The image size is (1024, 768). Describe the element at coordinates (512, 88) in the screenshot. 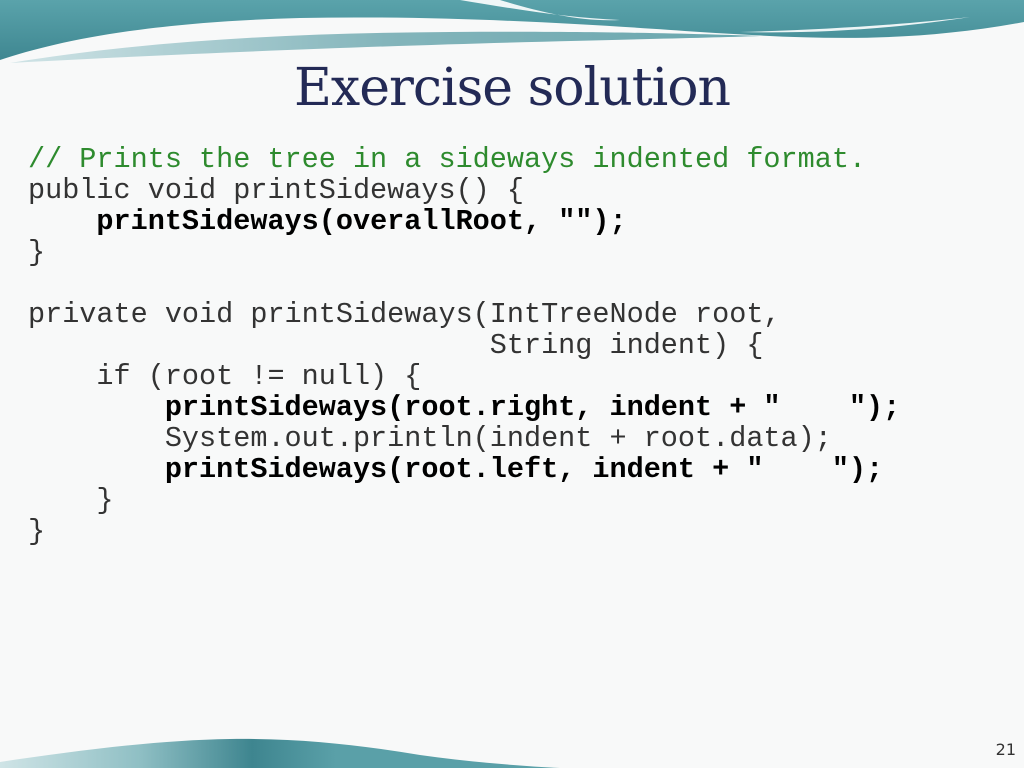

I see `slide-title: Exercise solution` at that location.